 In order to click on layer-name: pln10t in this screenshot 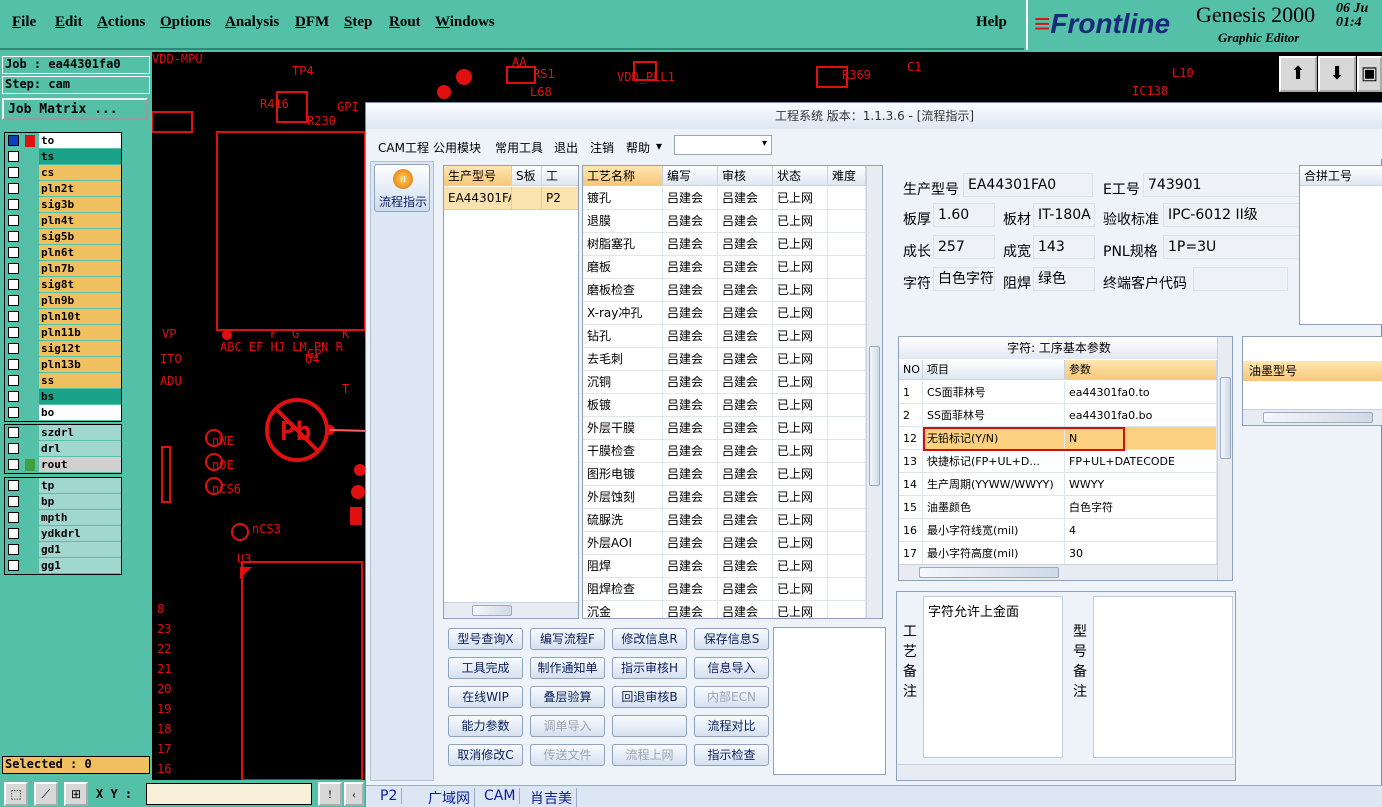, I will do `click(80, 316)`.